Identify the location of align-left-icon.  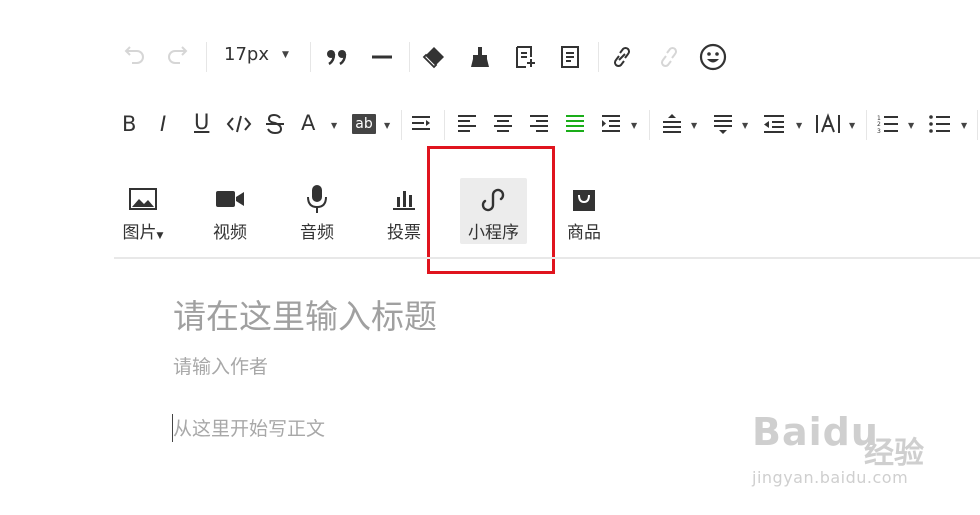
(467, 123).